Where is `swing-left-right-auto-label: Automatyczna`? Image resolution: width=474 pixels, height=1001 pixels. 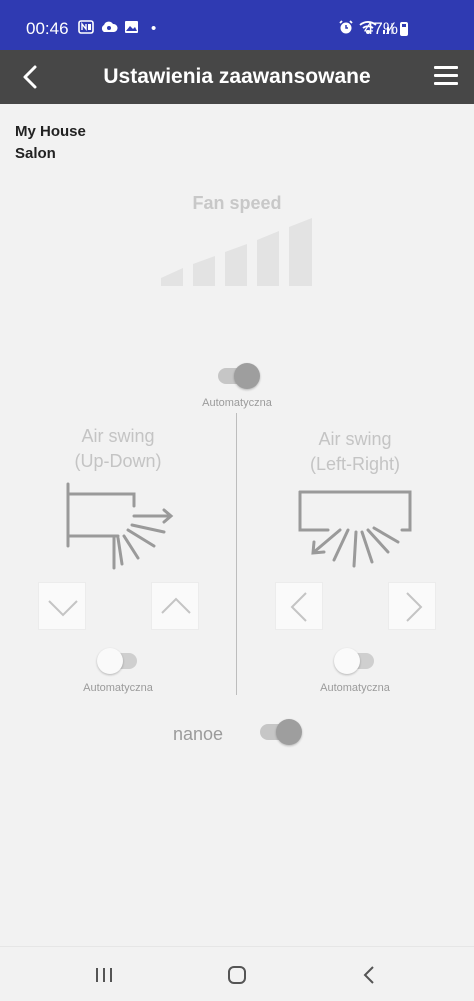
swing-left-right-auto-label: Automatyczna is located at coordinates (355, 688).